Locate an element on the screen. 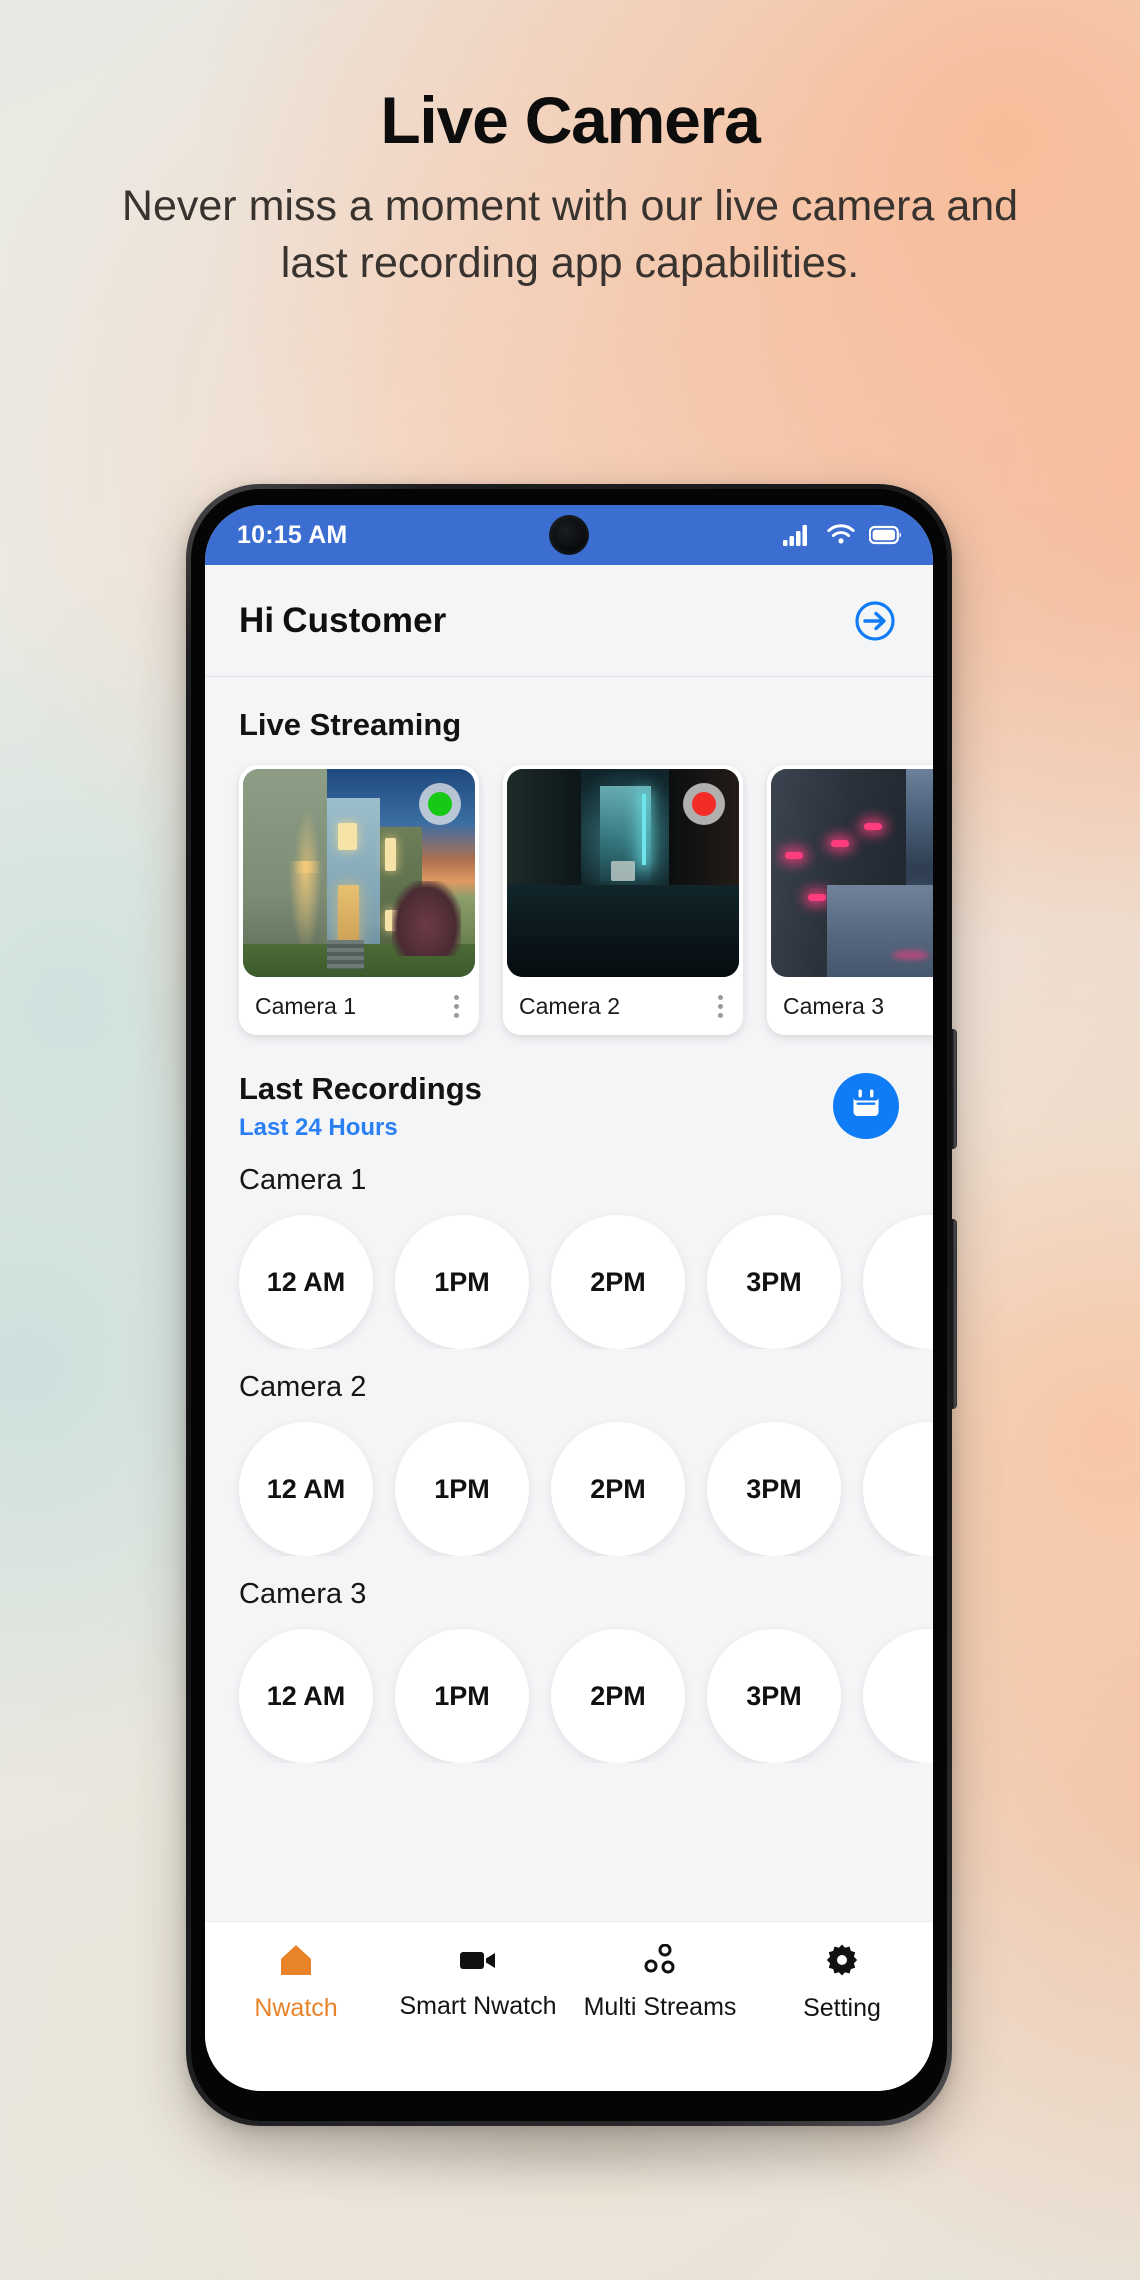 This screenshot has height=2280, width=1140. camera-name: Camera 3 is located at coordinates (833, 1005).